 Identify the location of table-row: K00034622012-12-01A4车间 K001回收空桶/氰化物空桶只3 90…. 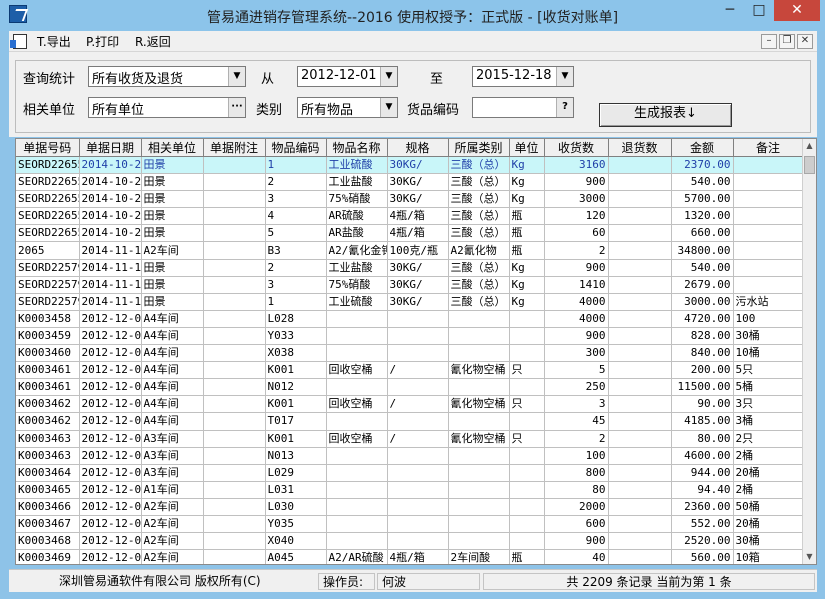
(410, 404).